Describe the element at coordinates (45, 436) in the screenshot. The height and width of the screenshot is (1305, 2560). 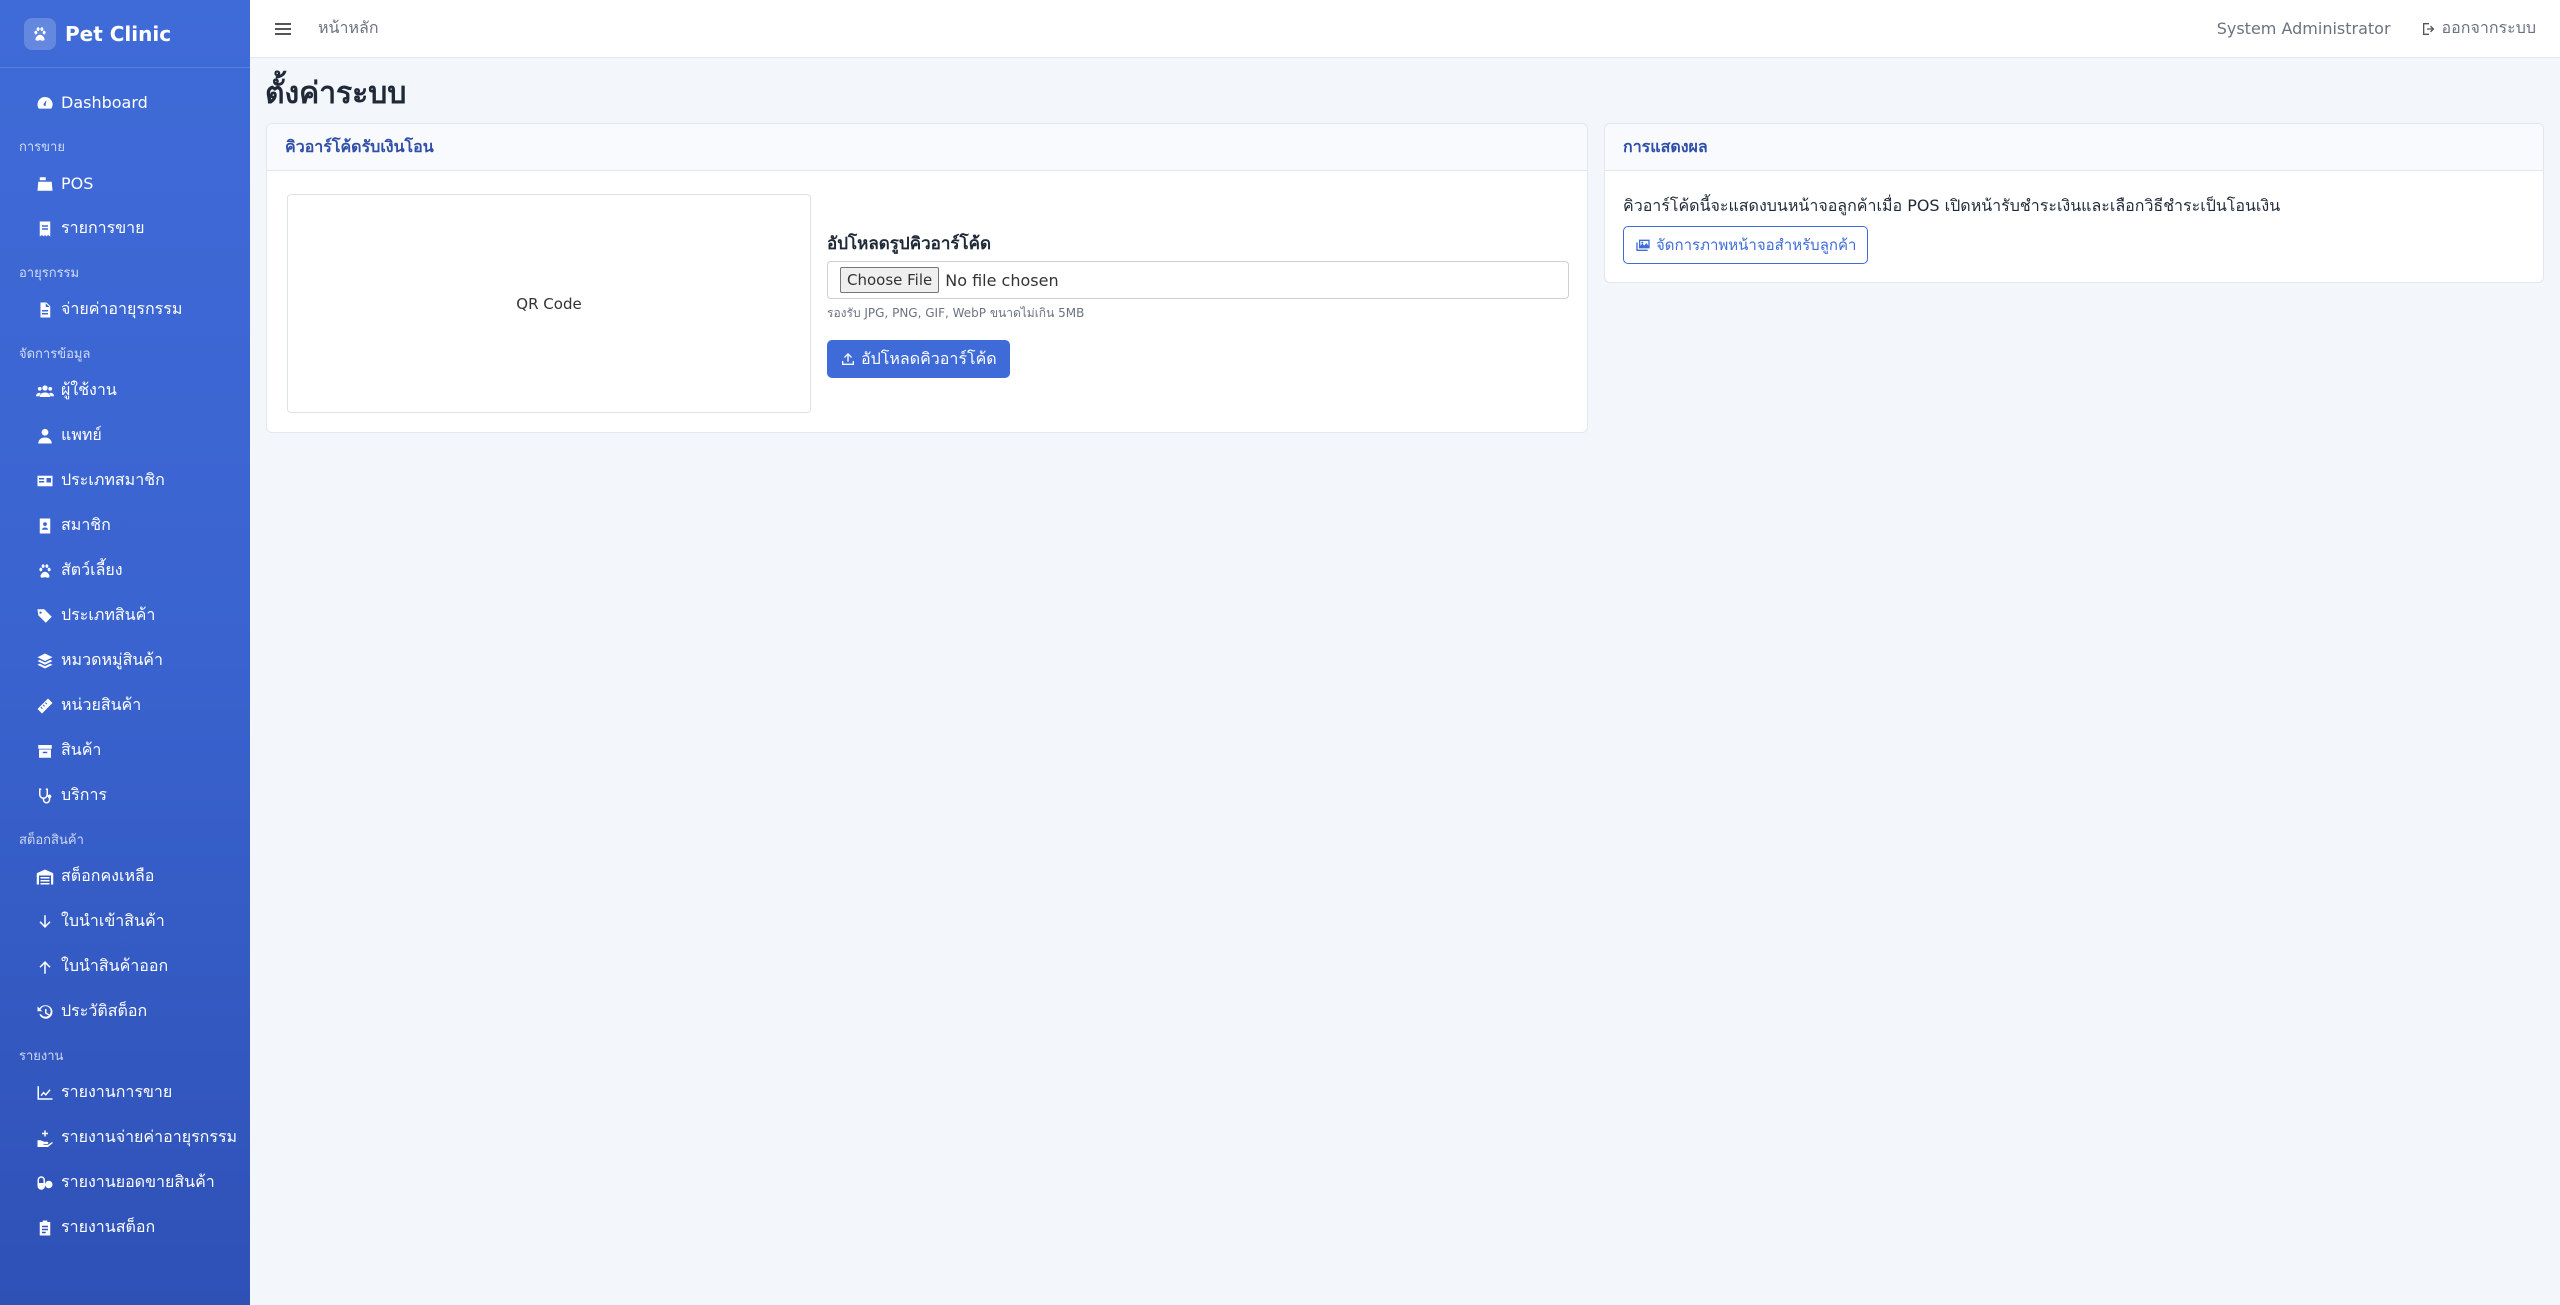
I see `user-doctor-icon` at that location.